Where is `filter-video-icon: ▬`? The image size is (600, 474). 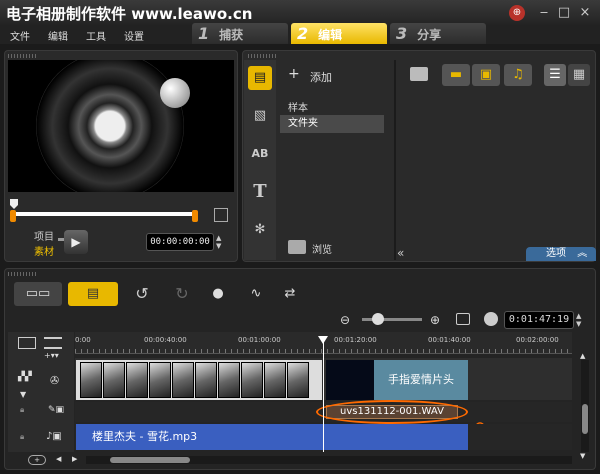
filter-video-icon: ▬ is located at coordinates (456, 75).